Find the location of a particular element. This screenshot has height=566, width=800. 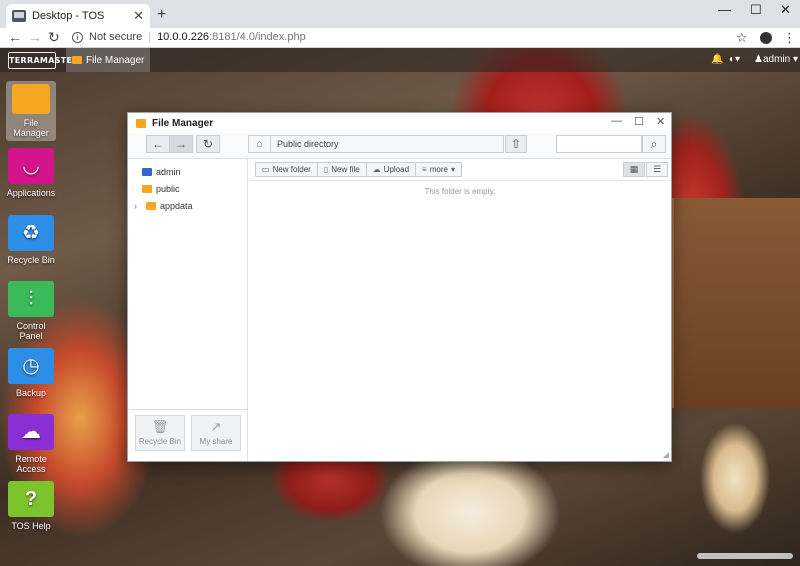

desktop-icon-recycle-bin: ♻ Recycle Bin is located at coordinates (31, 240).